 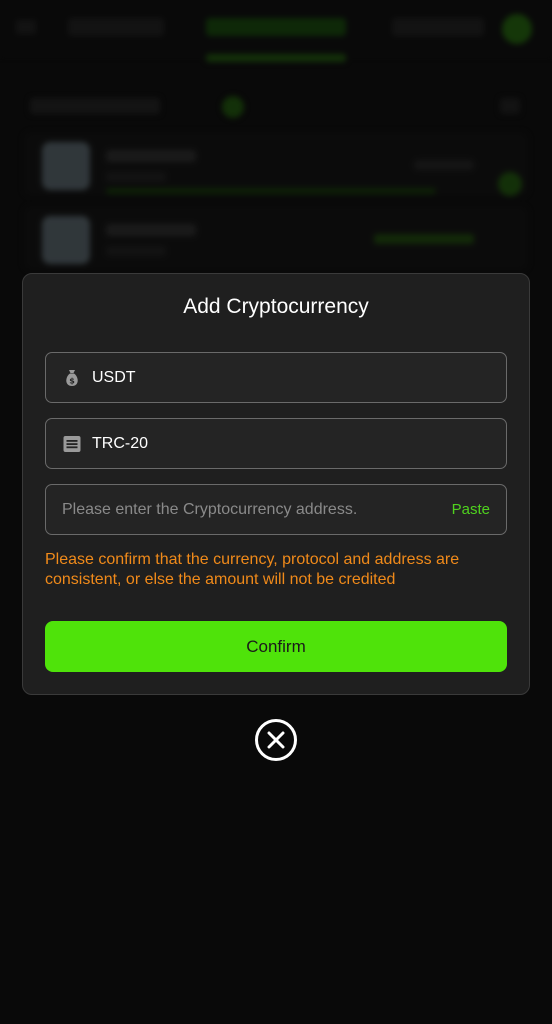 I want to click on close-icon, so click(x=276, y=740).